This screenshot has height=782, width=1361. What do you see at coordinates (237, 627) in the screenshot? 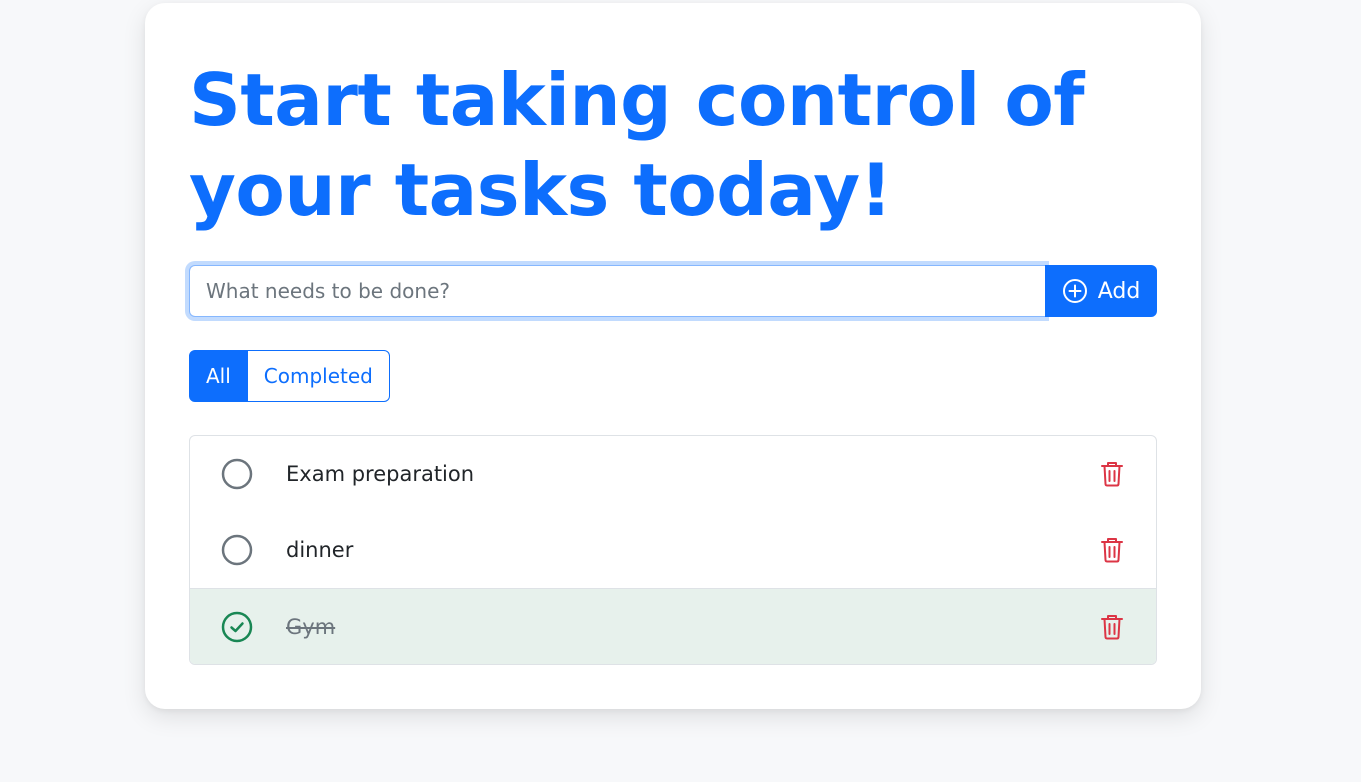
I see `check-circle-icon` at bounding box center [237, 627].